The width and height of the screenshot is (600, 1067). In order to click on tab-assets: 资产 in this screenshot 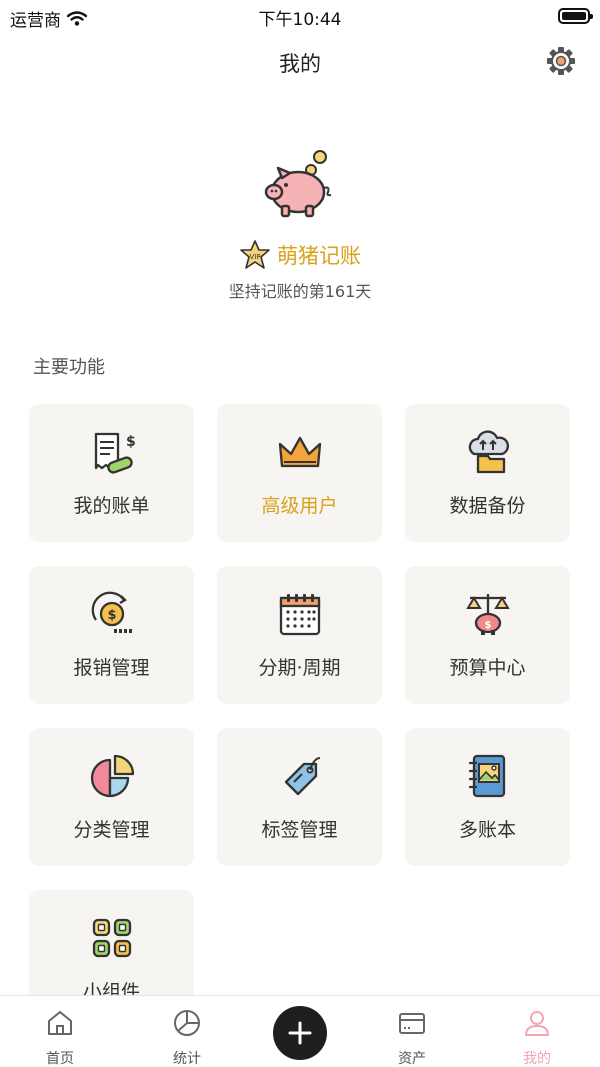, I will do `click(412, 1031)`.